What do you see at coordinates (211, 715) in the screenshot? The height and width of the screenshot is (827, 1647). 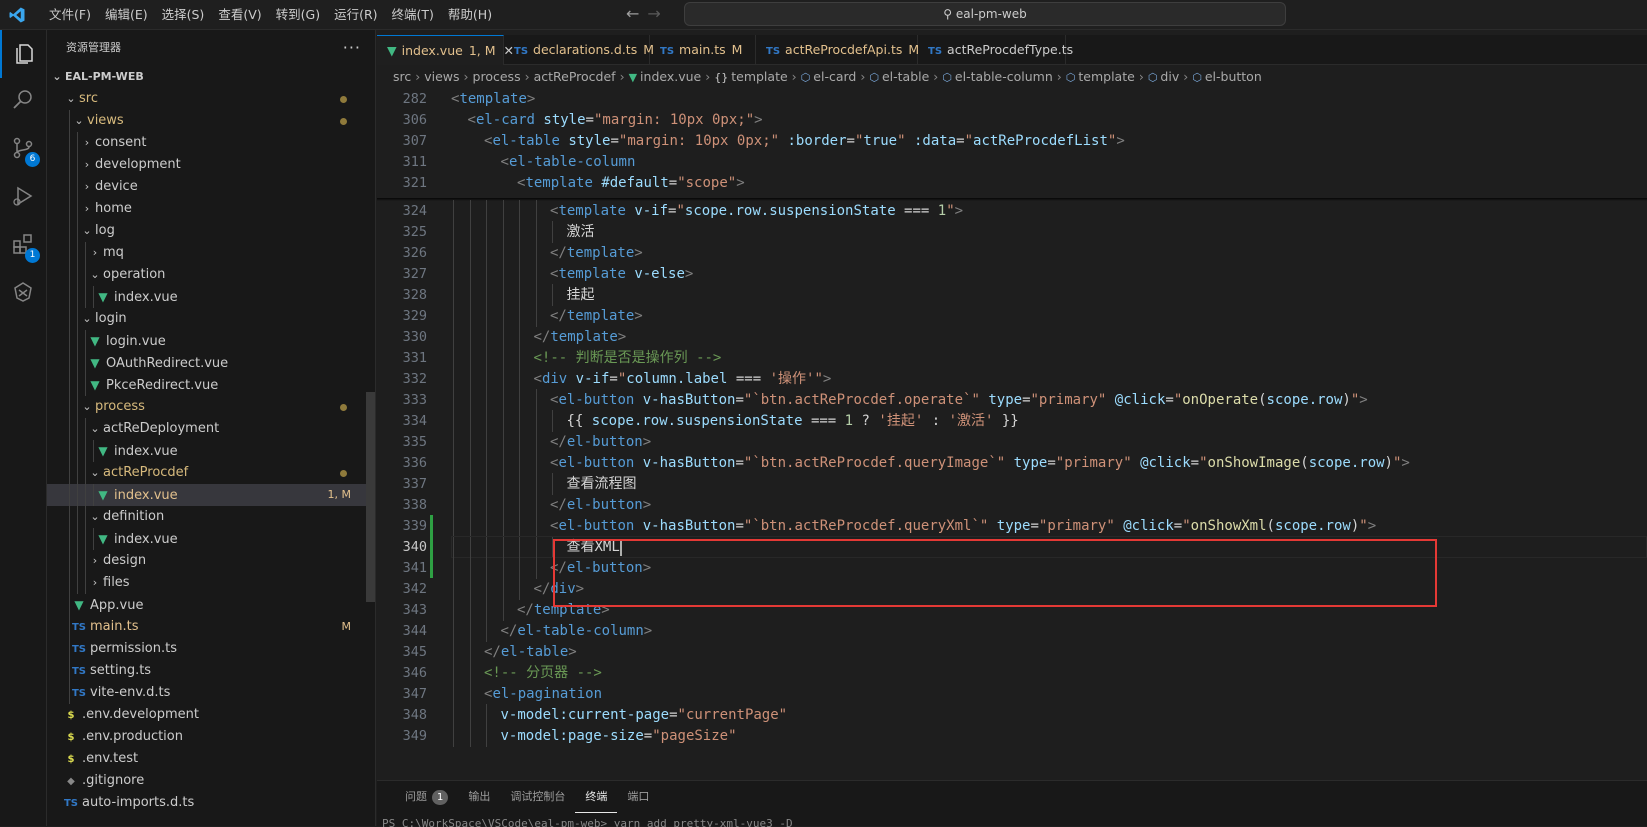 I see `tree-file: $ .env.development` at bounding box center [211, 715].